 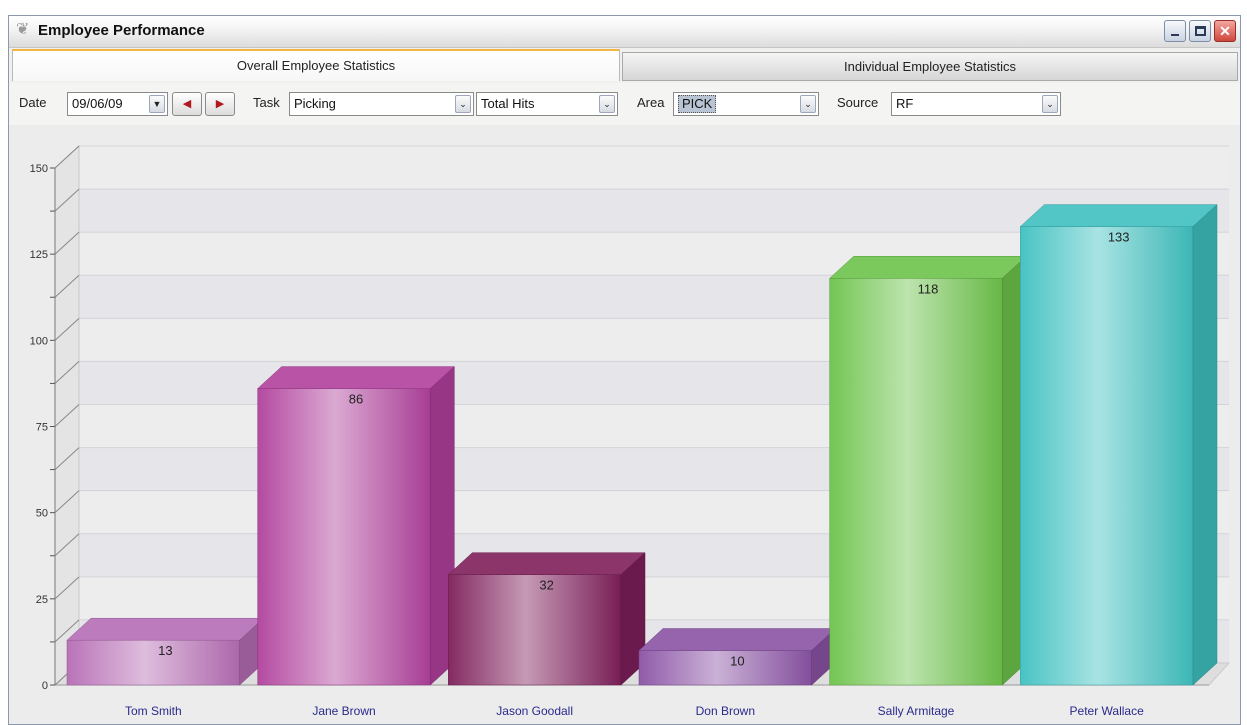 I want to click on close-button: ✕, so click(x=1225, y=31).